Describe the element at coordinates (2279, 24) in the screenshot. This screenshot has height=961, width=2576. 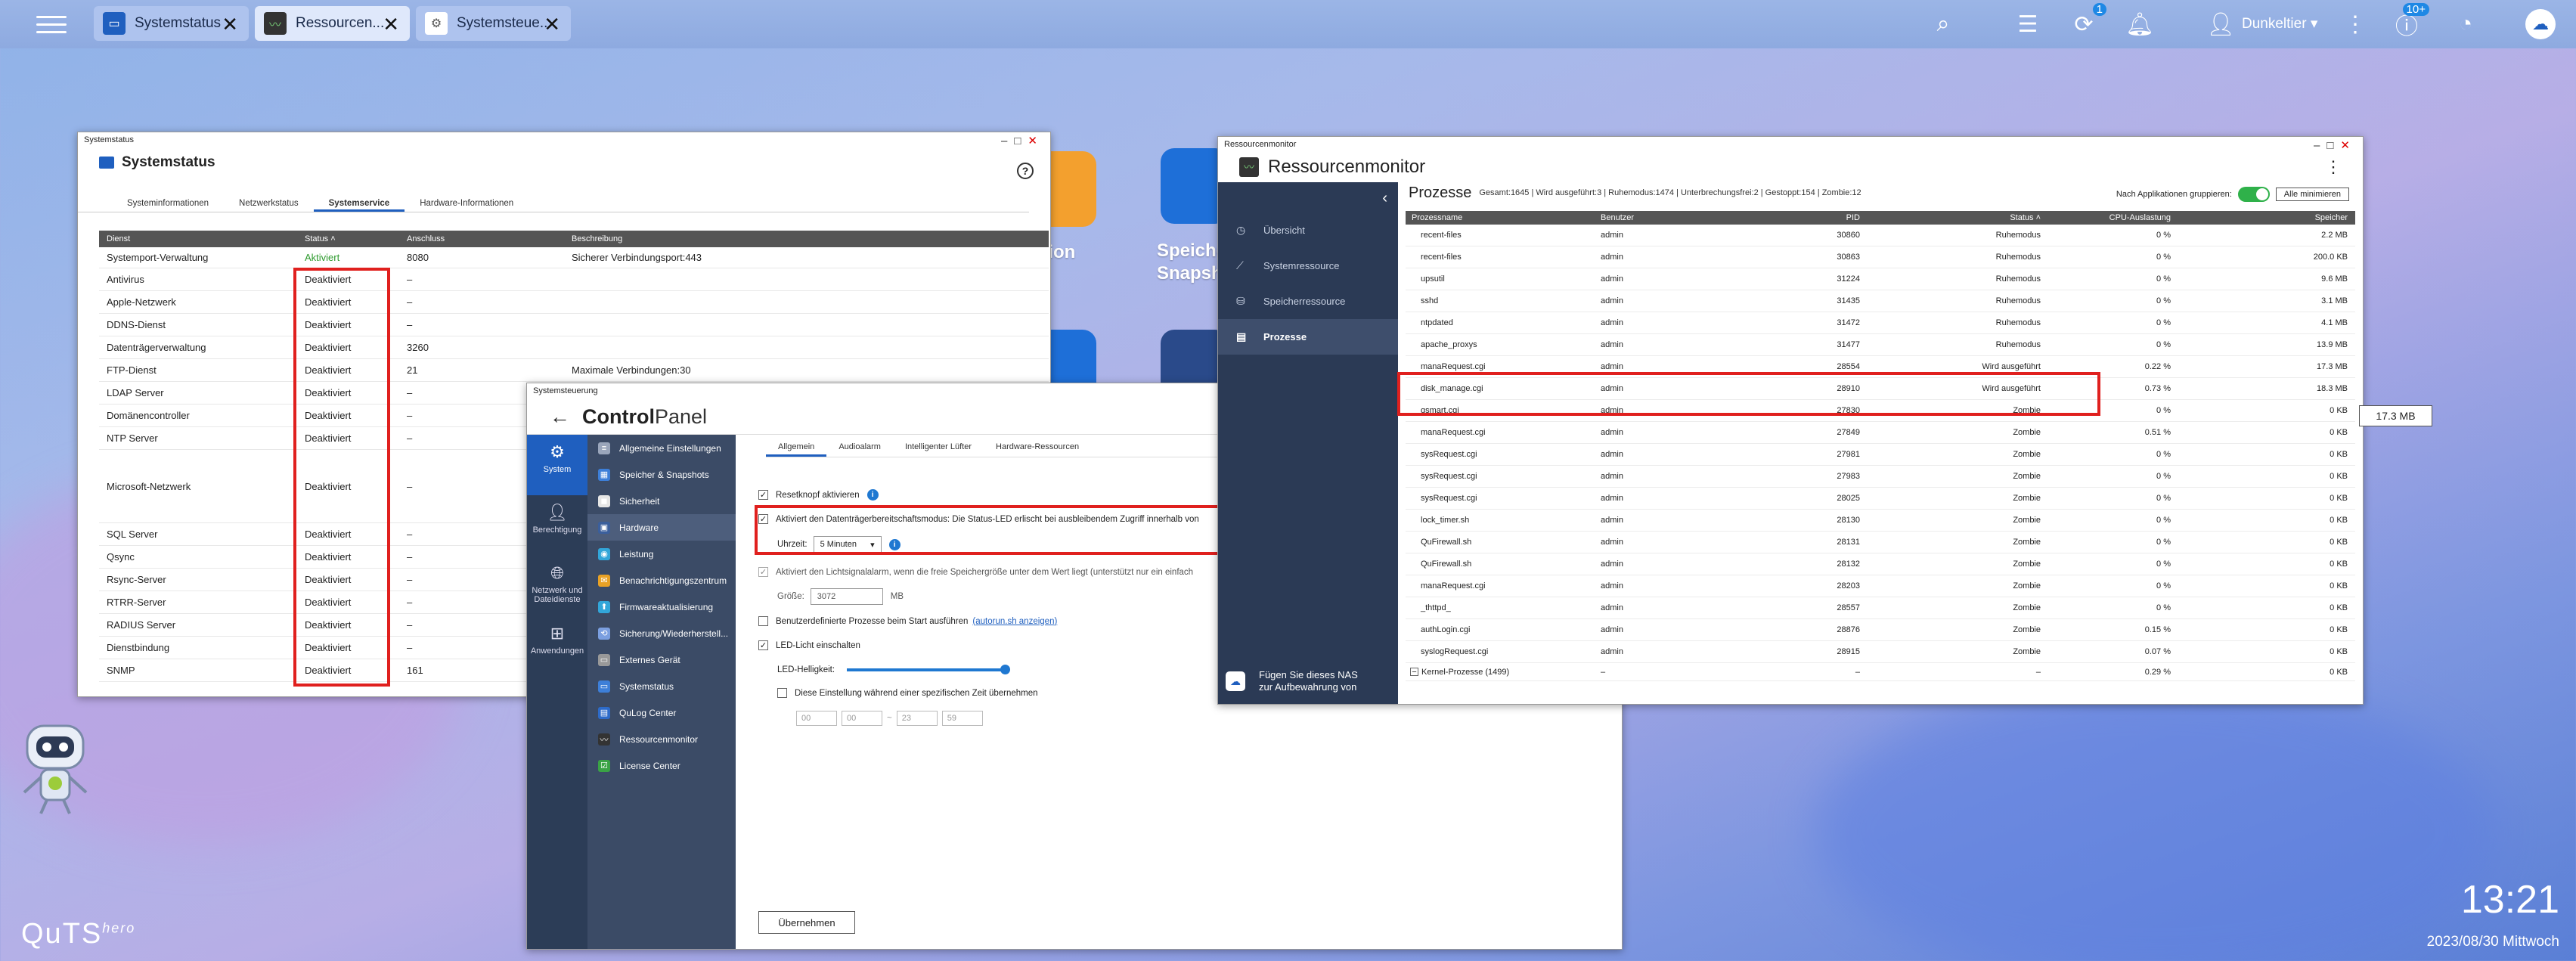
I see `user-menu: Dunkeltier ▾` at that location.